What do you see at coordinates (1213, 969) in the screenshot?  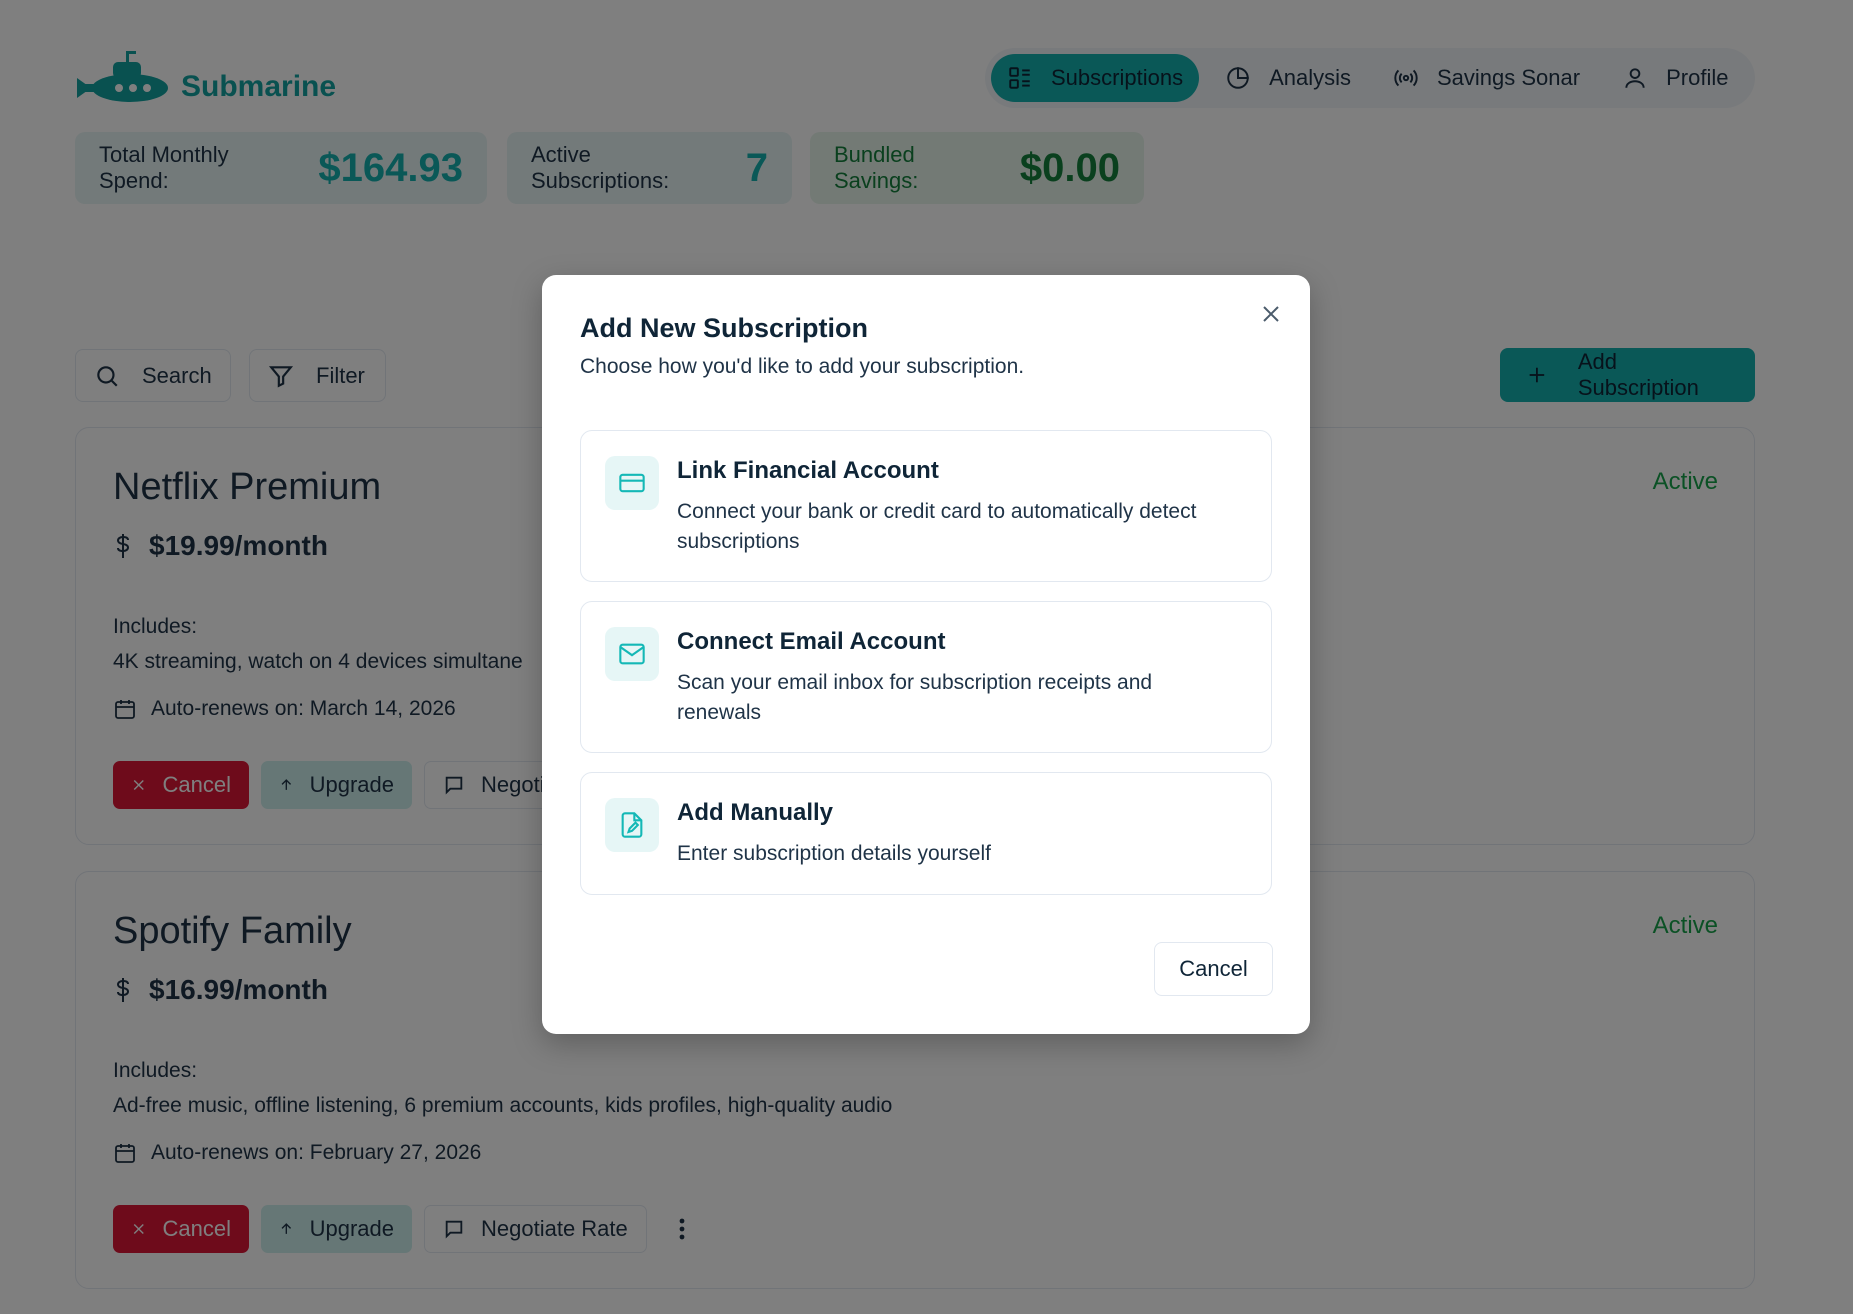 I see `modal-cancel-button: Cancel` at bounding box center [1213, 969].